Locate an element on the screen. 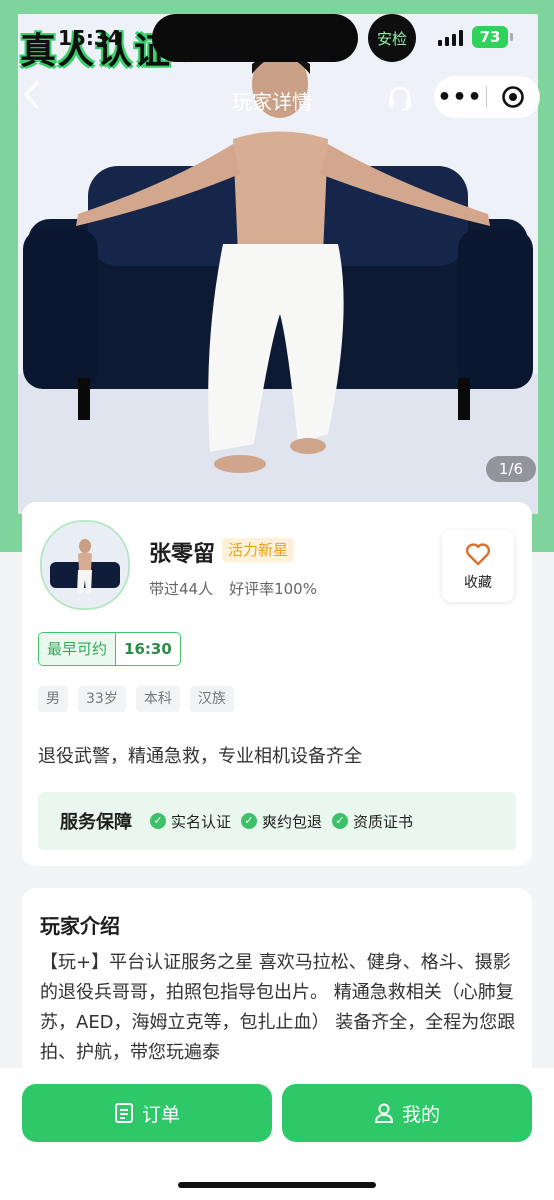 The height and width of the screenshot is (1200, 554). mine-button: 我的 is located at coordinates (407, 1113).